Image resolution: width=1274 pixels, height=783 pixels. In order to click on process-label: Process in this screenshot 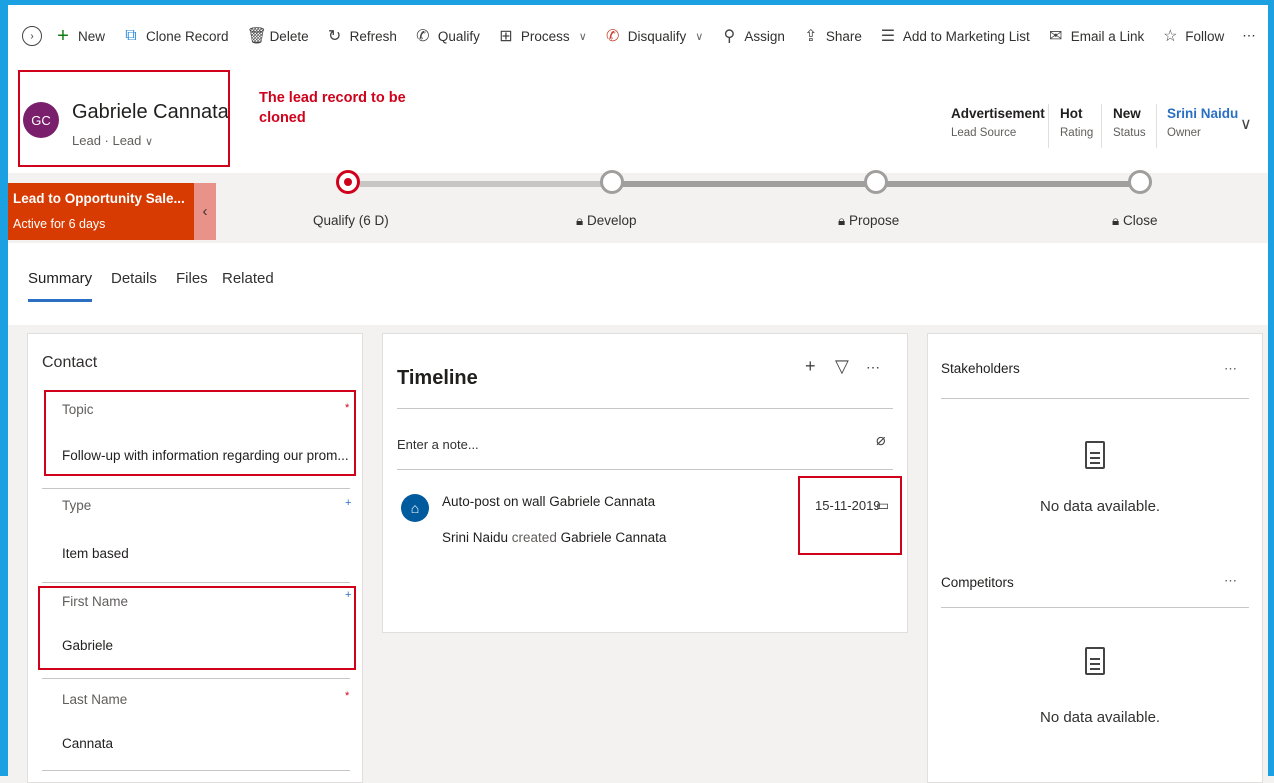, I will do `click(545, 36)`.